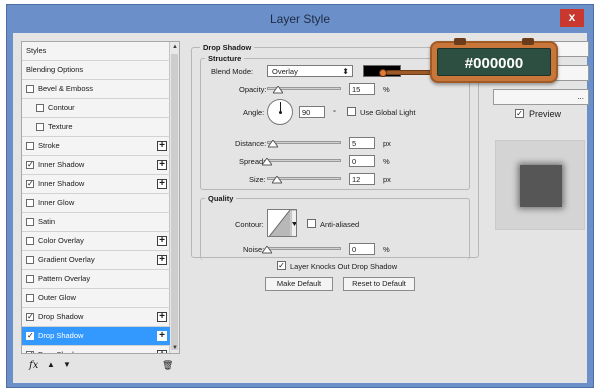  I want to click on styles-list-scrollbar: ▲ ▼, so click(174, 197).